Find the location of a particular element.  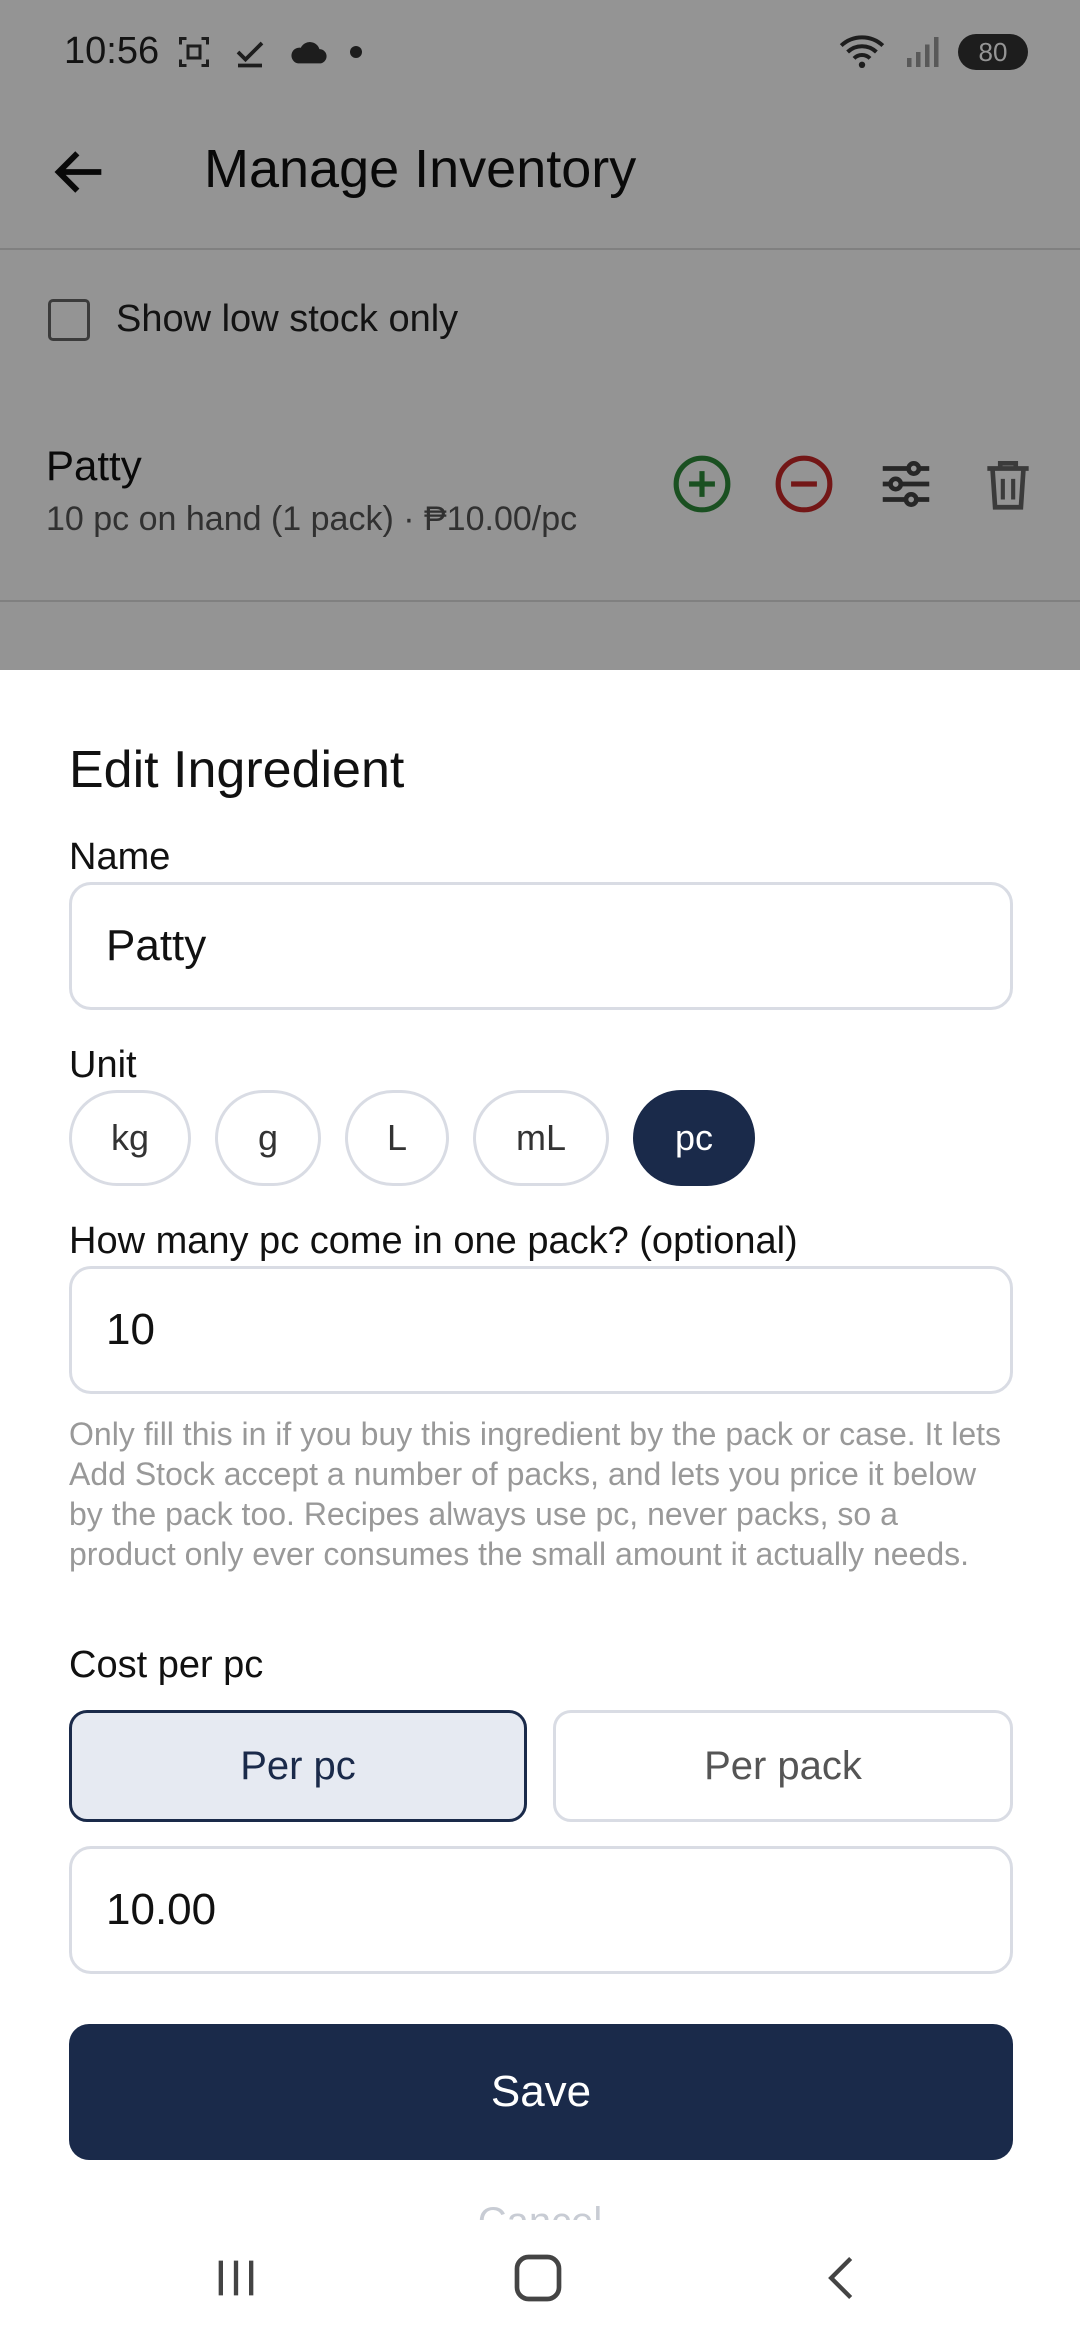

pack-size-field: 10 is located at coordinates (541, 1330).